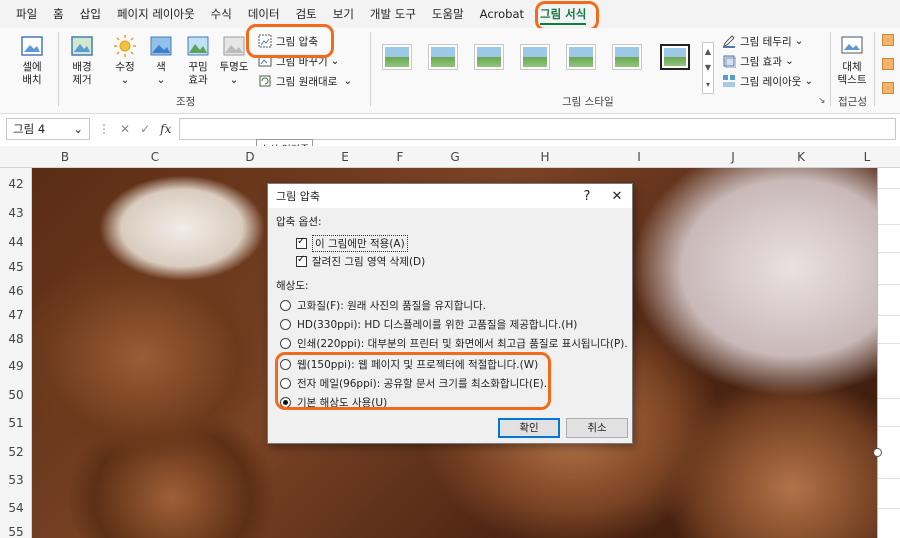  I want to click on enter-icon: ✓, so click(145, 129).